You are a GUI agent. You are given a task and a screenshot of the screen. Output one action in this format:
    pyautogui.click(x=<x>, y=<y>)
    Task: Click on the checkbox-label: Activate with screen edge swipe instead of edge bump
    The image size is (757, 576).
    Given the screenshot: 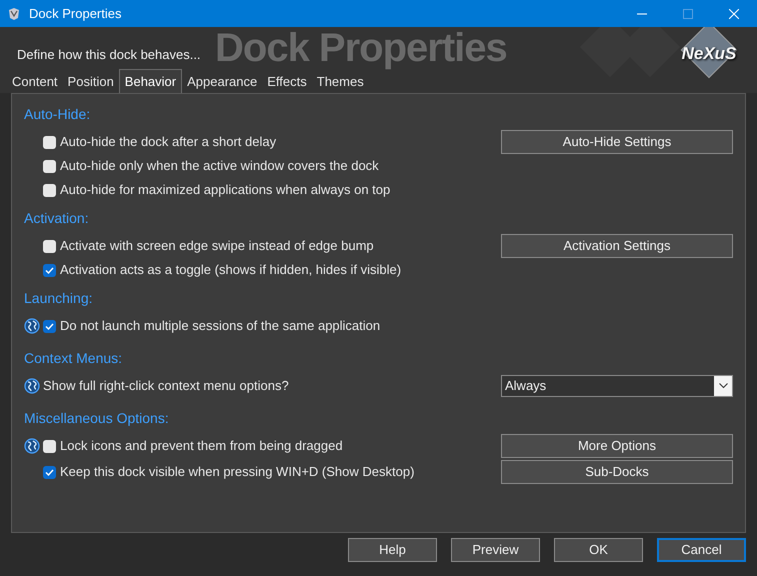 What is the action you would take?
    pyautogui.click(x=217, y=246)
    